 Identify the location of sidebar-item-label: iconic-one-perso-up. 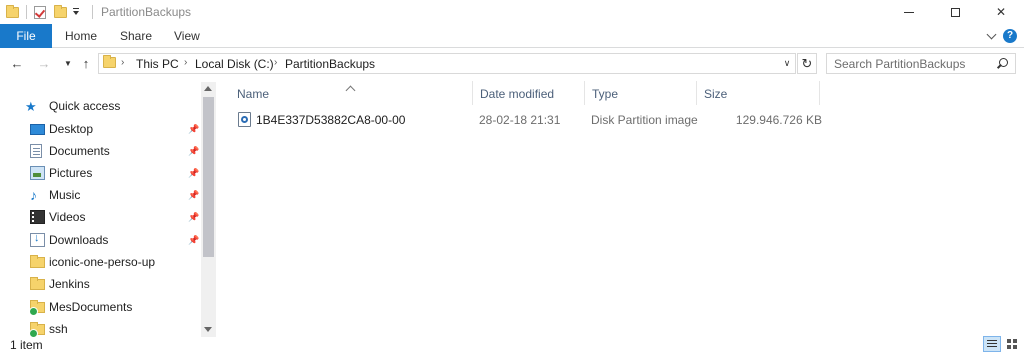
(102, 262).